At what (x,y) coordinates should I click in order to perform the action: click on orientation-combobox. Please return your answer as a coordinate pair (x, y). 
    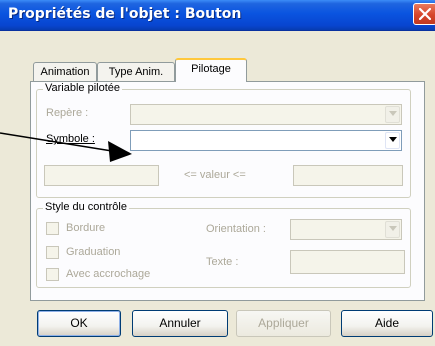
    Looking at the image, I should click on (346, 229).